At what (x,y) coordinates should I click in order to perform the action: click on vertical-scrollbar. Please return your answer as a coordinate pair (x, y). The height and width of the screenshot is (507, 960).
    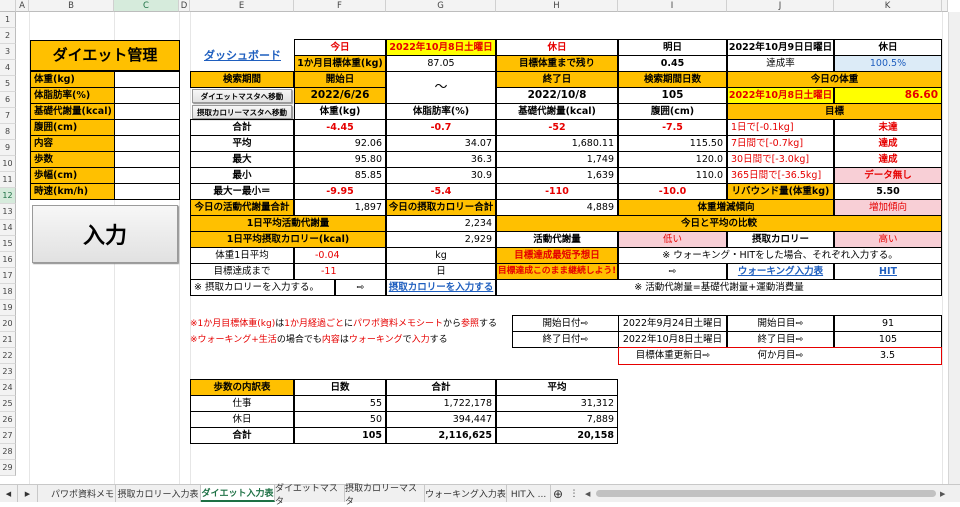
    Looking at the image, I should click on (954, 248).